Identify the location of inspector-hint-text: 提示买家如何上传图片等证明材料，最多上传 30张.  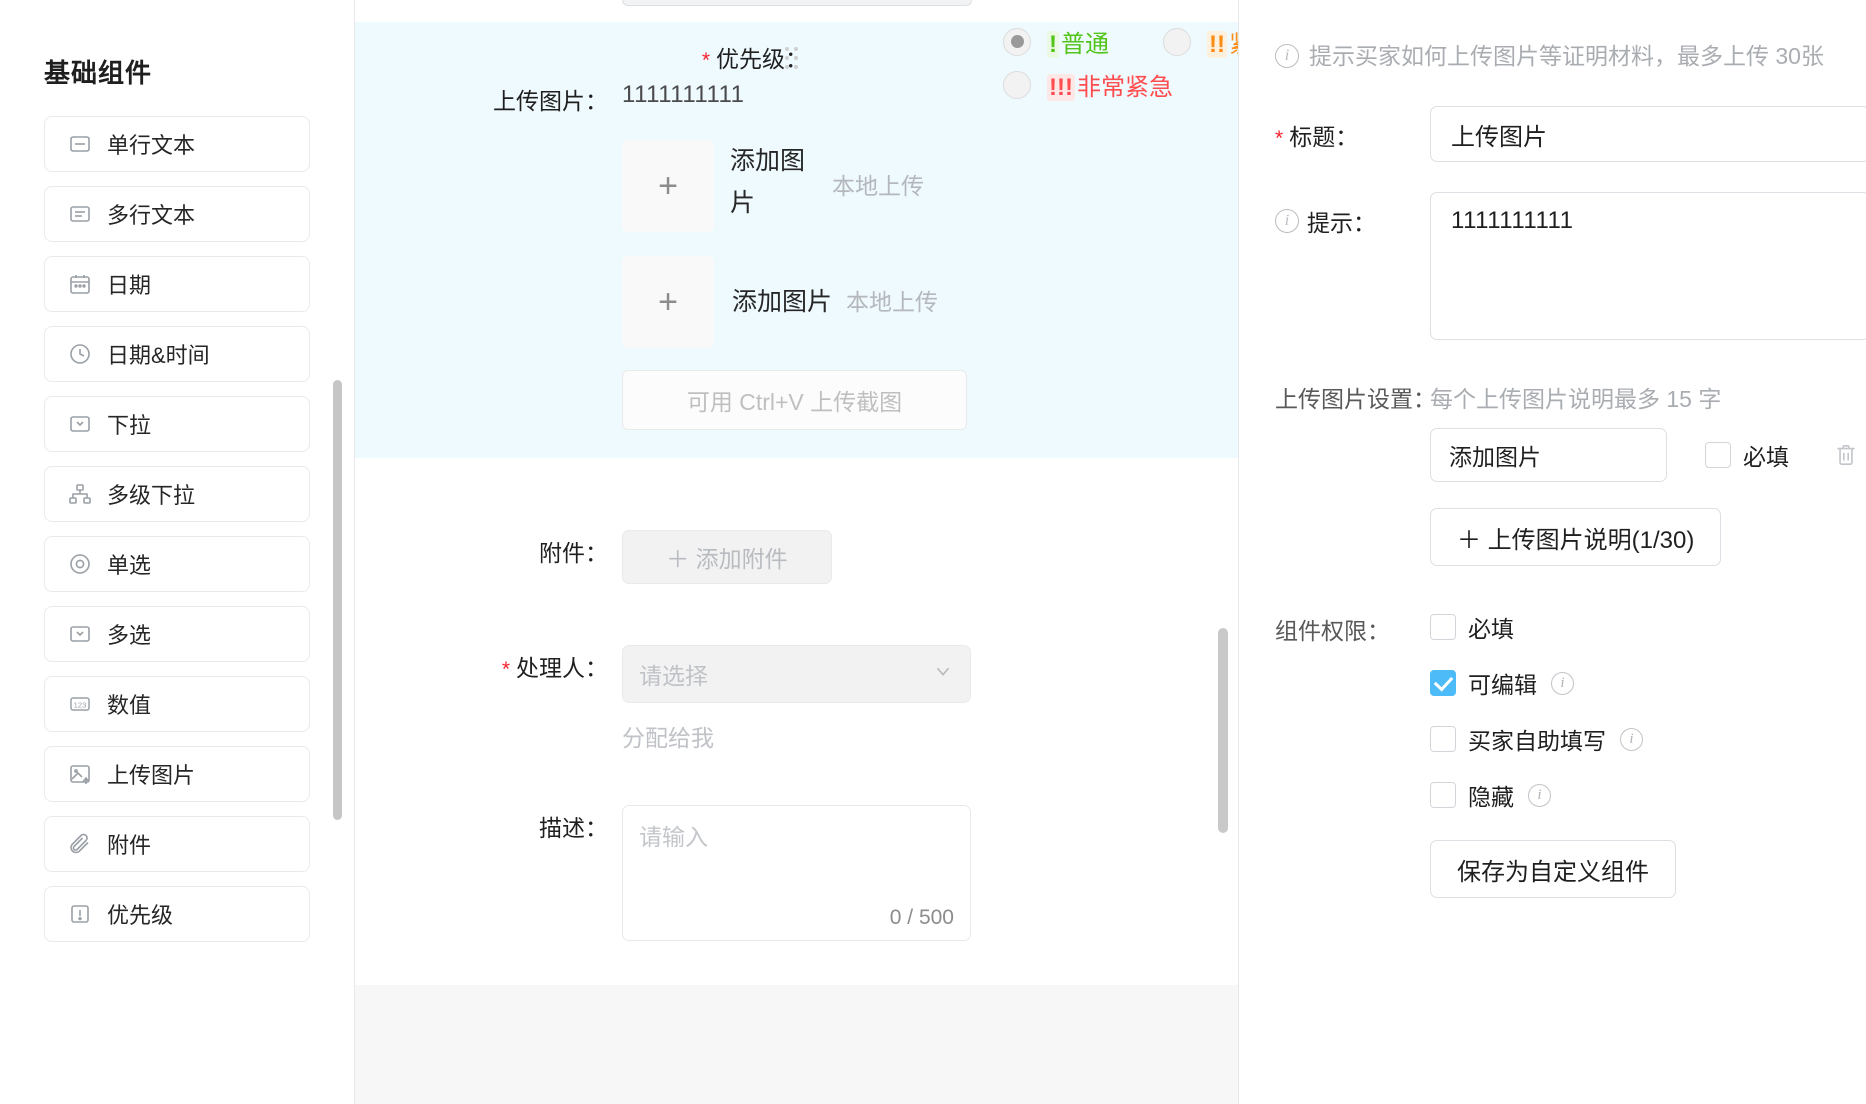
(1566, 56).